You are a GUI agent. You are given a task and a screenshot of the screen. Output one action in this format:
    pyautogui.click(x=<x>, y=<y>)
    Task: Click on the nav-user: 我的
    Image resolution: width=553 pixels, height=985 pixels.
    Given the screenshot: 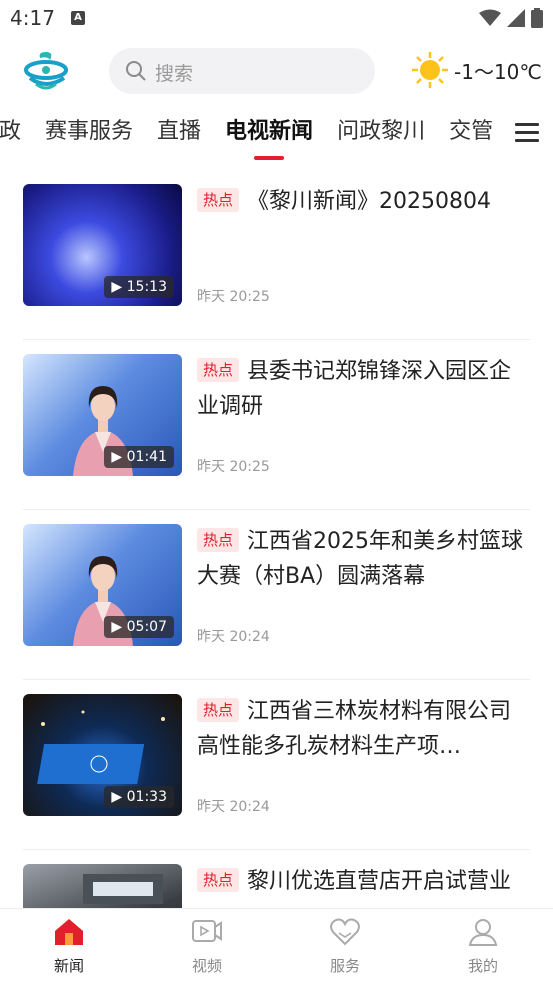 What is the action you would take?
    pyautogui.click(x=483, y=946)
    